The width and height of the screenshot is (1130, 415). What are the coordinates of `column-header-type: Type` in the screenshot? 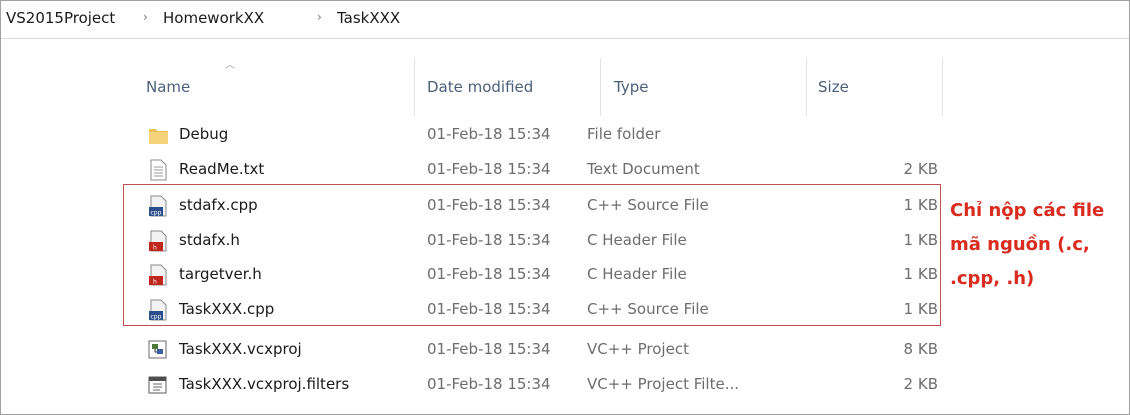 It's located at (631, 87).